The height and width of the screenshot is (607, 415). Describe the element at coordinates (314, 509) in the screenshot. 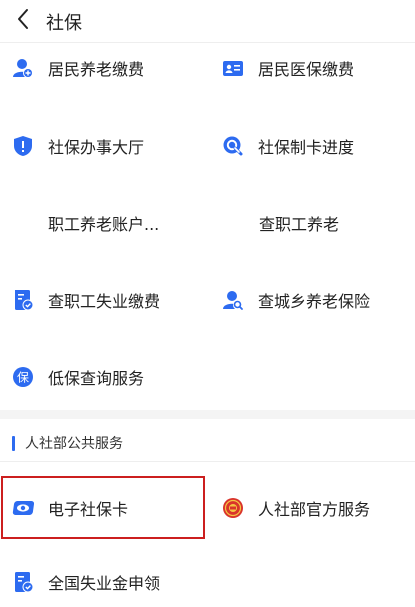

I see `grid-item-label: 人社部官方服务` at that location.